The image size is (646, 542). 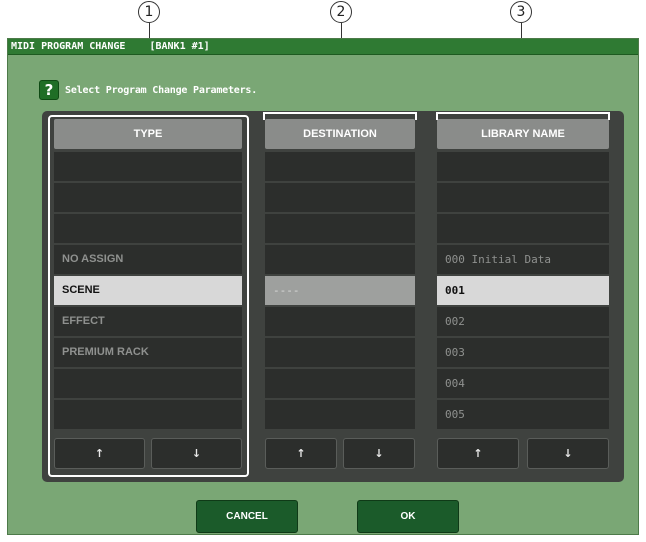 I want to click on hint-bar: ? Select Program Change Parameters., so click(x=148, y=90).